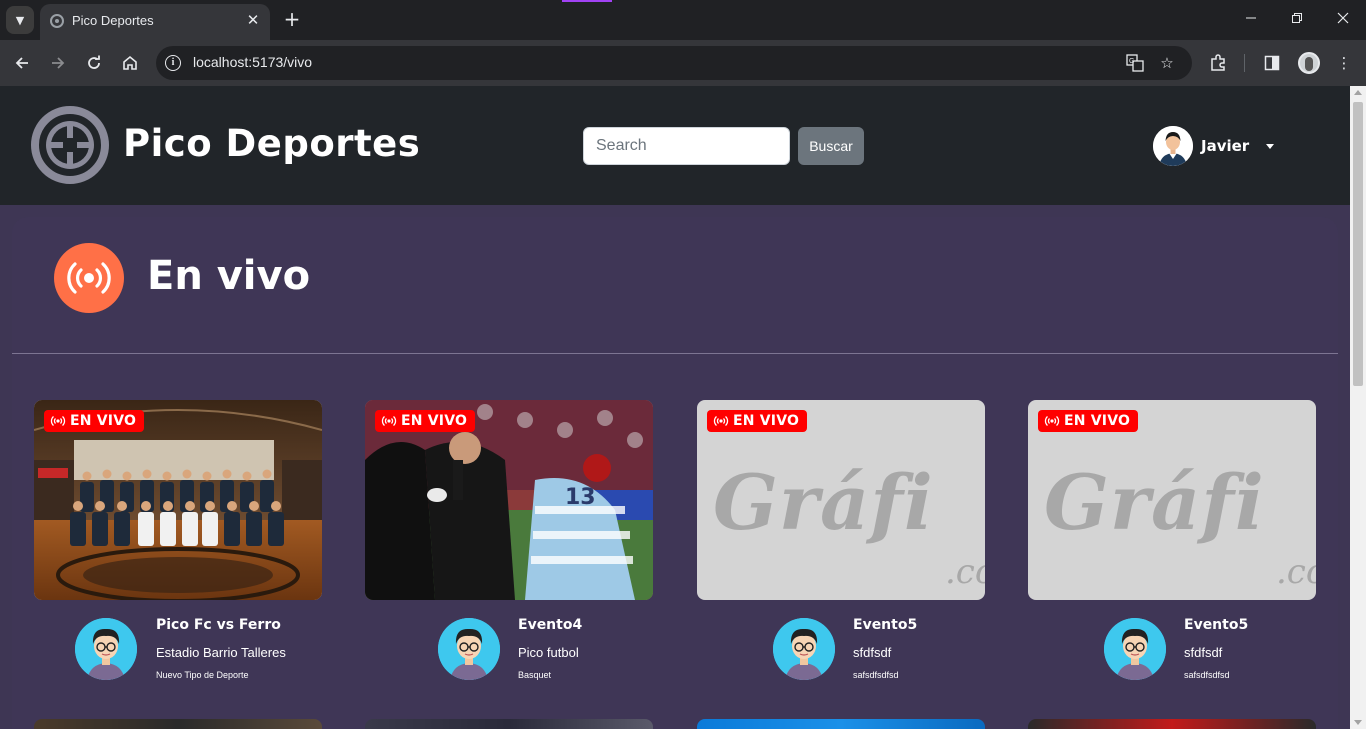 This screenshot has width=1366, height=729. Describe the element at coordinates (229, 276) in the screenshot. I see `page-title: En vivo` at that location.